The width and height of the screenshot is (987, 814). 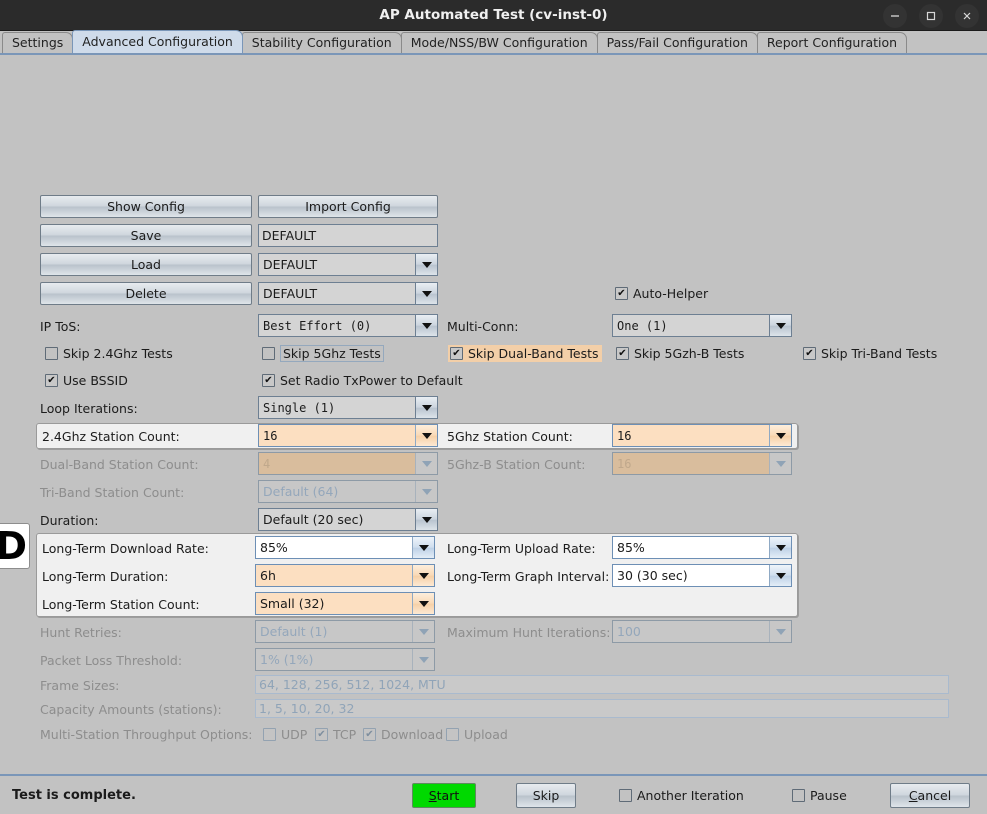 What do you see at coordinates (525, 353) in the screenshot?
I see `skip-dual-band-tests-checkbox: ✔ Skip Dual-Band Tests` at bounding box center [525, 353].